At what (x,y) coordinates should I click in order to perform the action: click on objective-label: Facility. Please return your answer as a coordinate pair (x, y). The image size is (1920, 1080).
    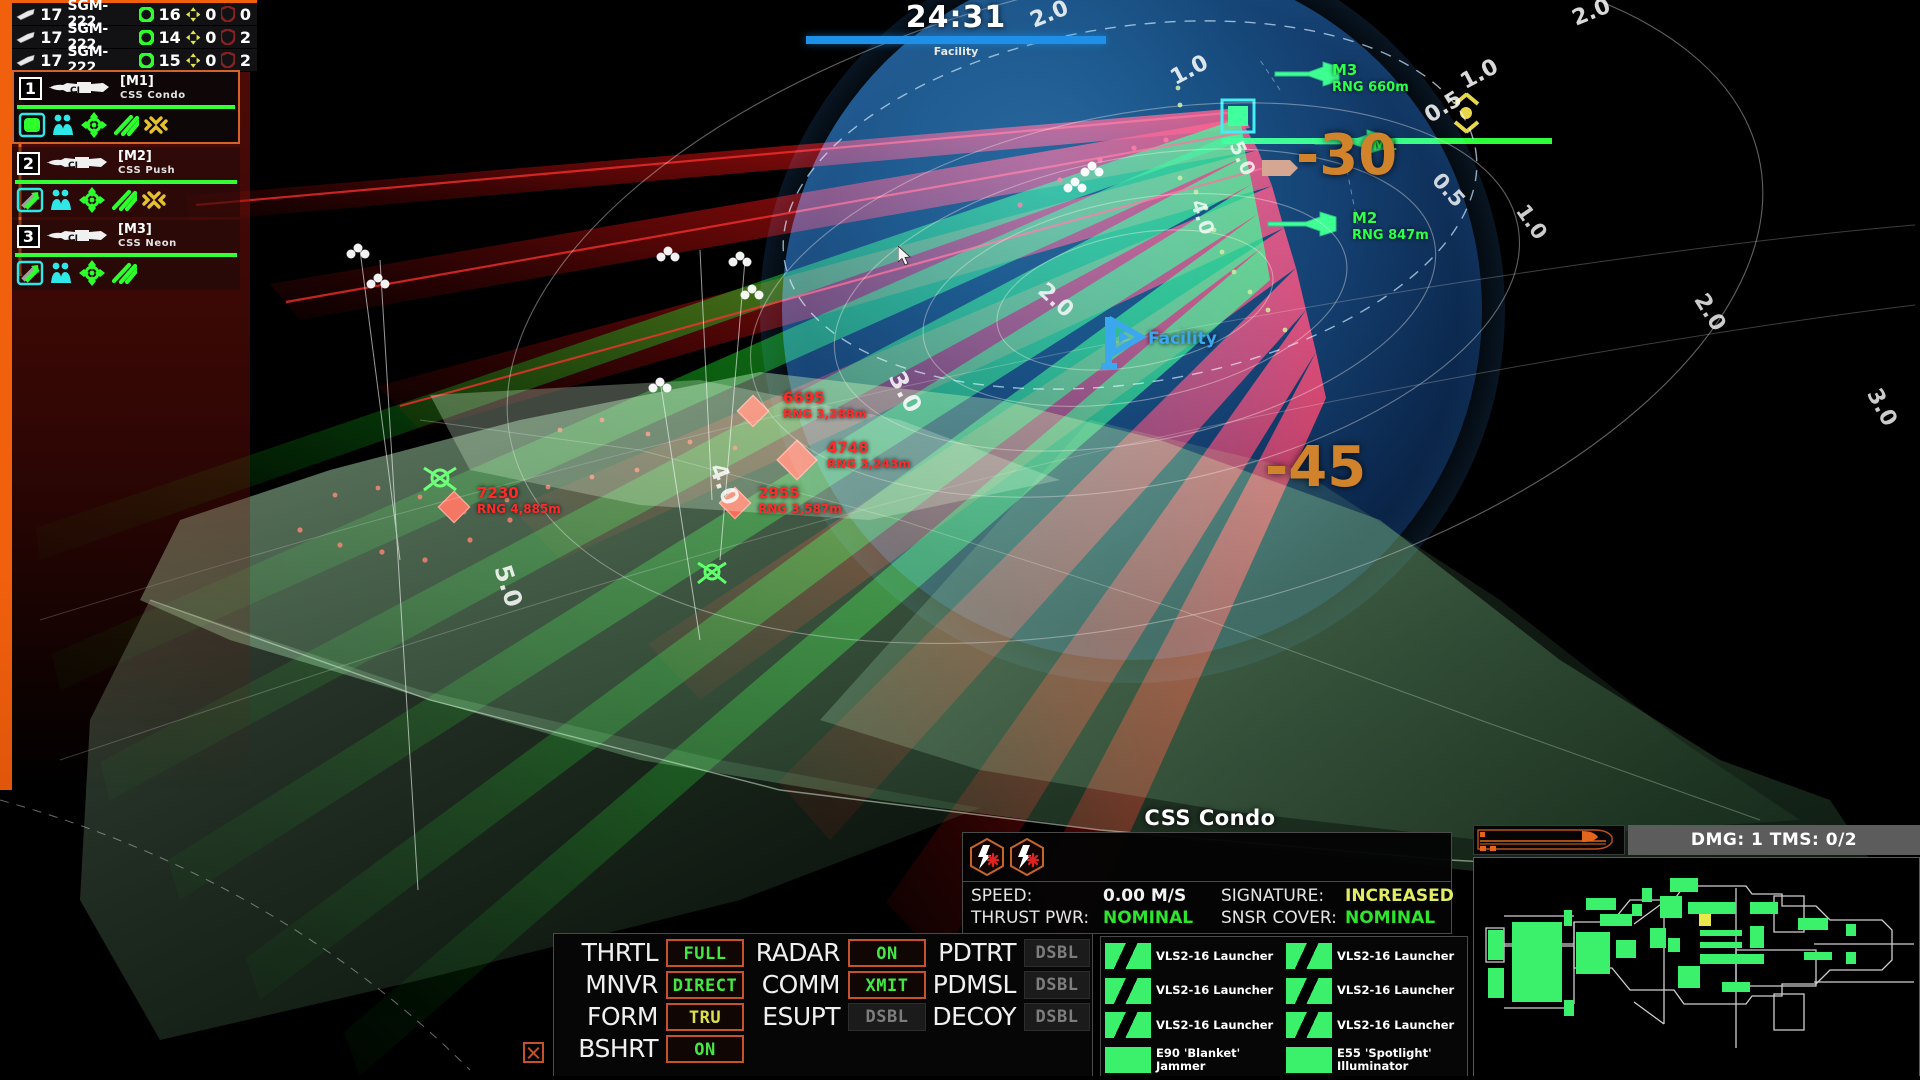
    Looking at the image, I should click on (956, 51).